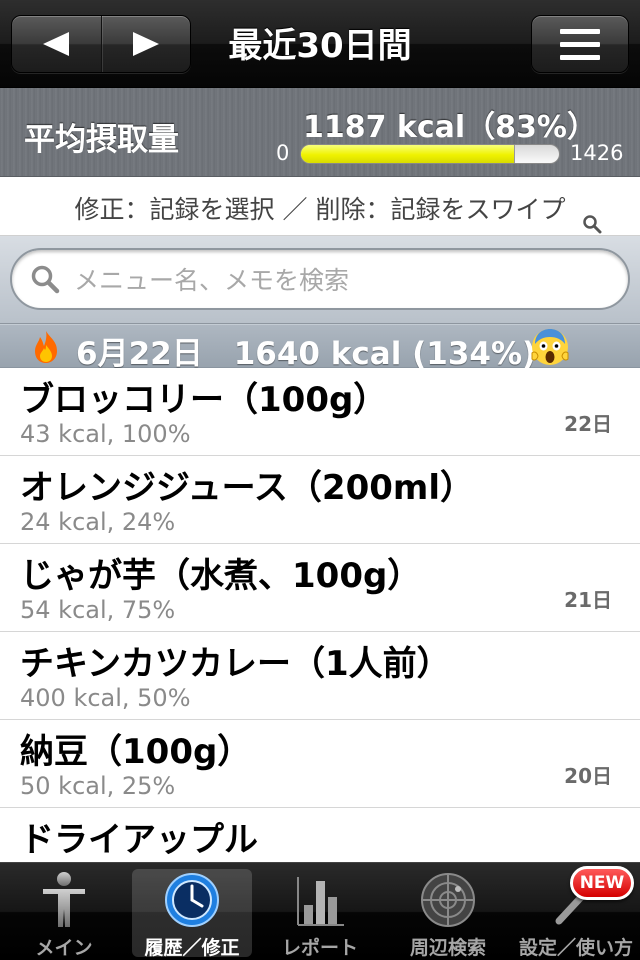 This screenshot has width=640, height=960. I want to click on list-item: 納豆（100g） 50 kcal, 25% 20日, so click(320, 764).